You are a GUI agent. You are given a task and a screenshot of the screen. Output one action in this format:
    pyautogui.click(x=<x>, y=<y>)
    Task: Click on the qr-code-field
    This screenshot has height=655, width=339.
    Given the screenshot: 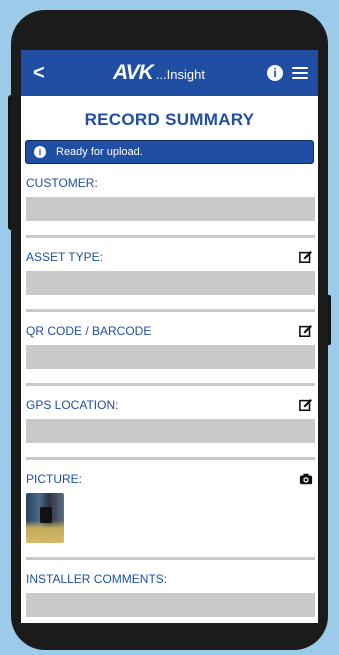 What is the action you would take?
    pyautogui.click(x=170, y=357)
    